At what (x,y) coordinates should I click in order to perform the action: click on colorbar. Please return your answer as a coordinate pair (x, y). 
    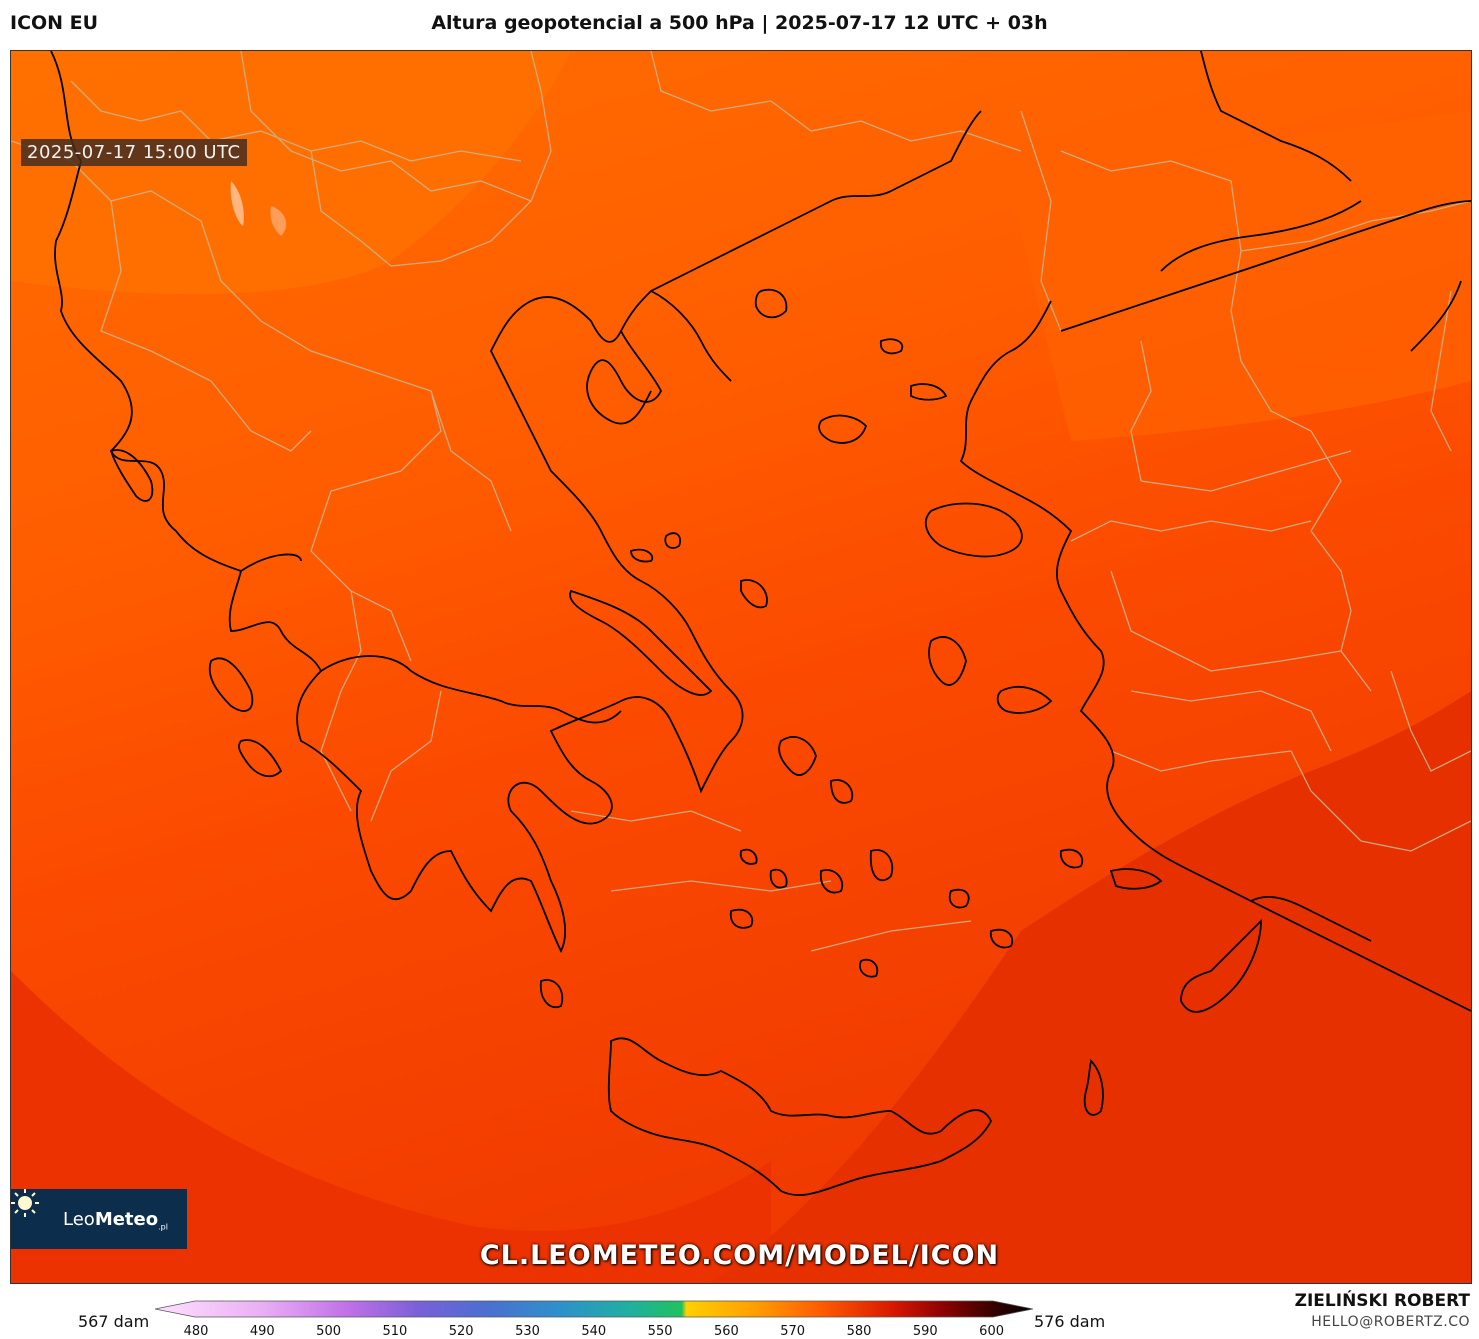
    Looking at the image, I should click on (594, 1309).